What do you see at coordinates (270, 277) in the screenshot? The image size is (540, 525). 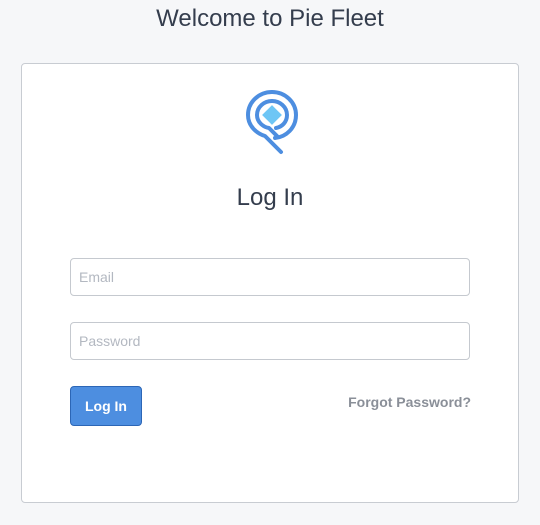 I see `email-field` at bounding box center [270, 277].